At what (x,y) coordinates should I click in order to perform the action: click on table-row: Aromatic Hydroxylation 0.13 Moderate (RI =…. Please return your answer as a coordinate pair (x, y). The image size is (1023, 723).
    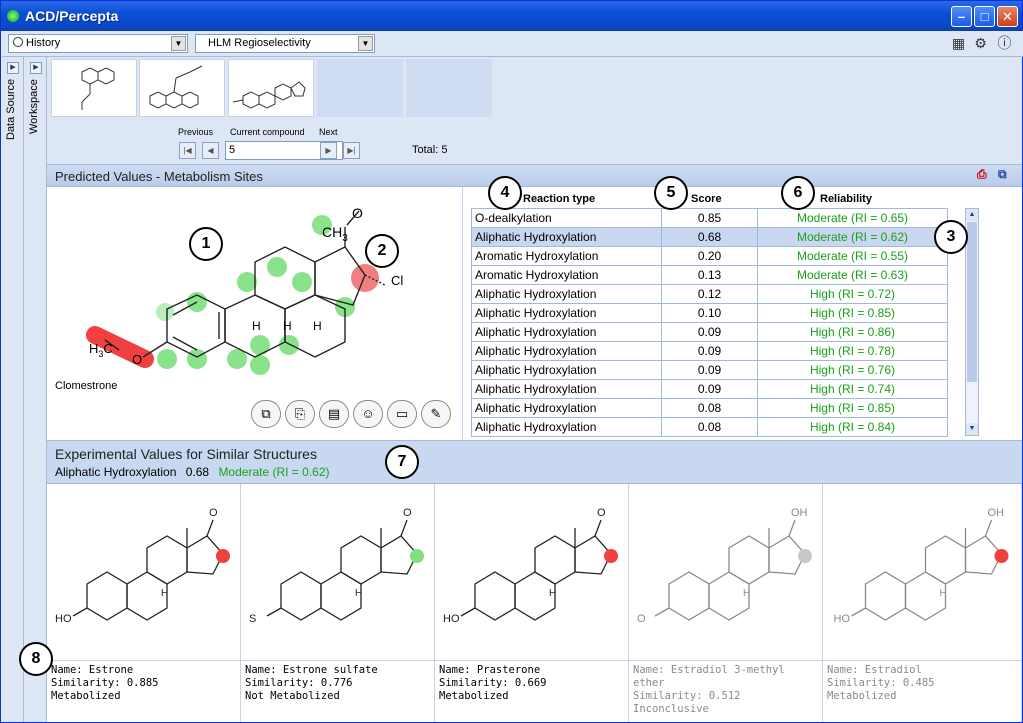
    Looking at the image, I should click on (709, 275).